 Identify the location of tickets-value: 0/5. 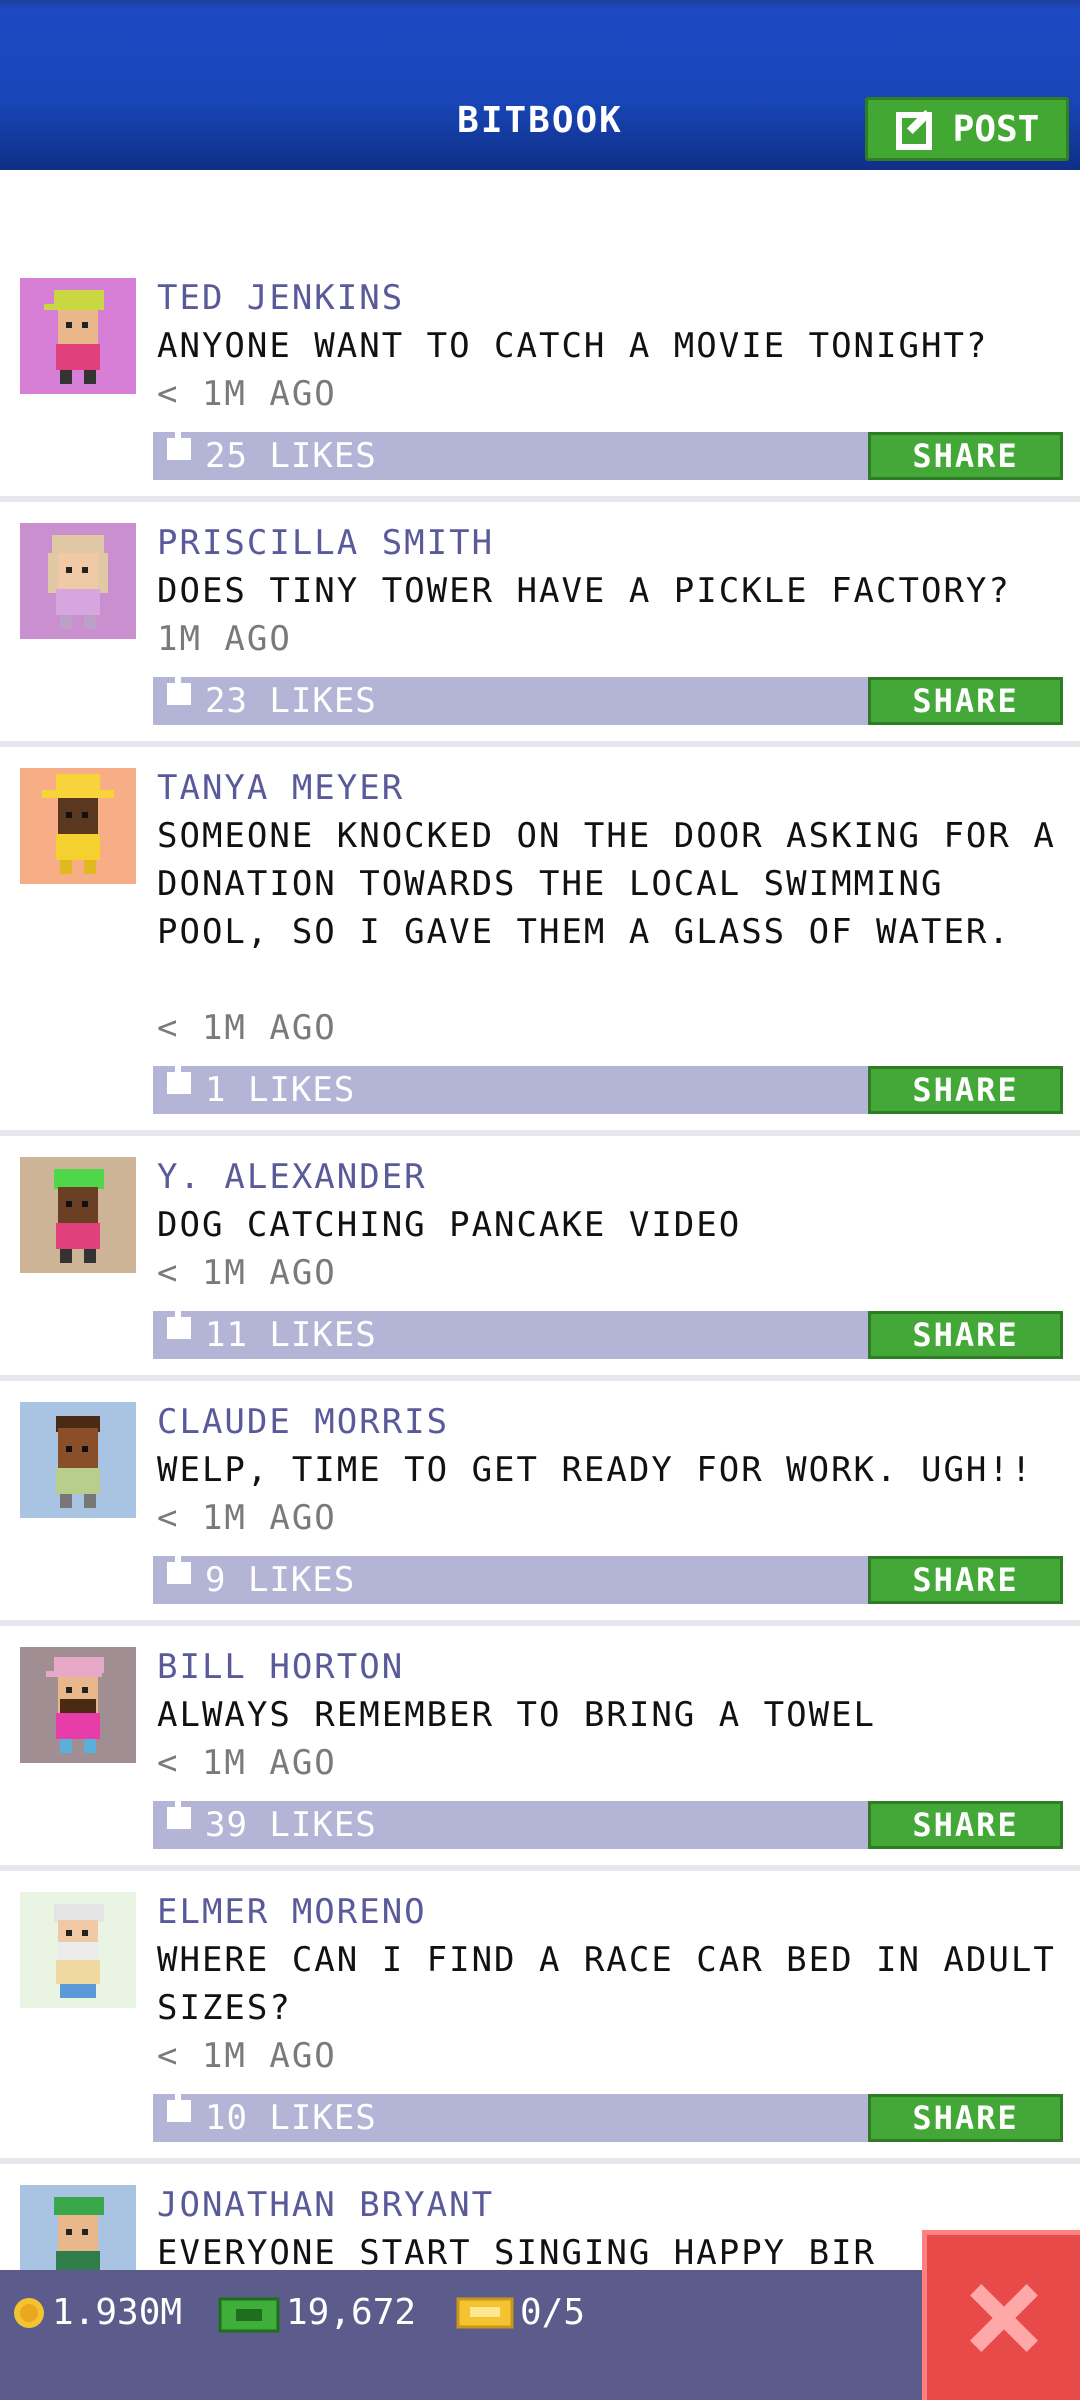
(553, 2312).